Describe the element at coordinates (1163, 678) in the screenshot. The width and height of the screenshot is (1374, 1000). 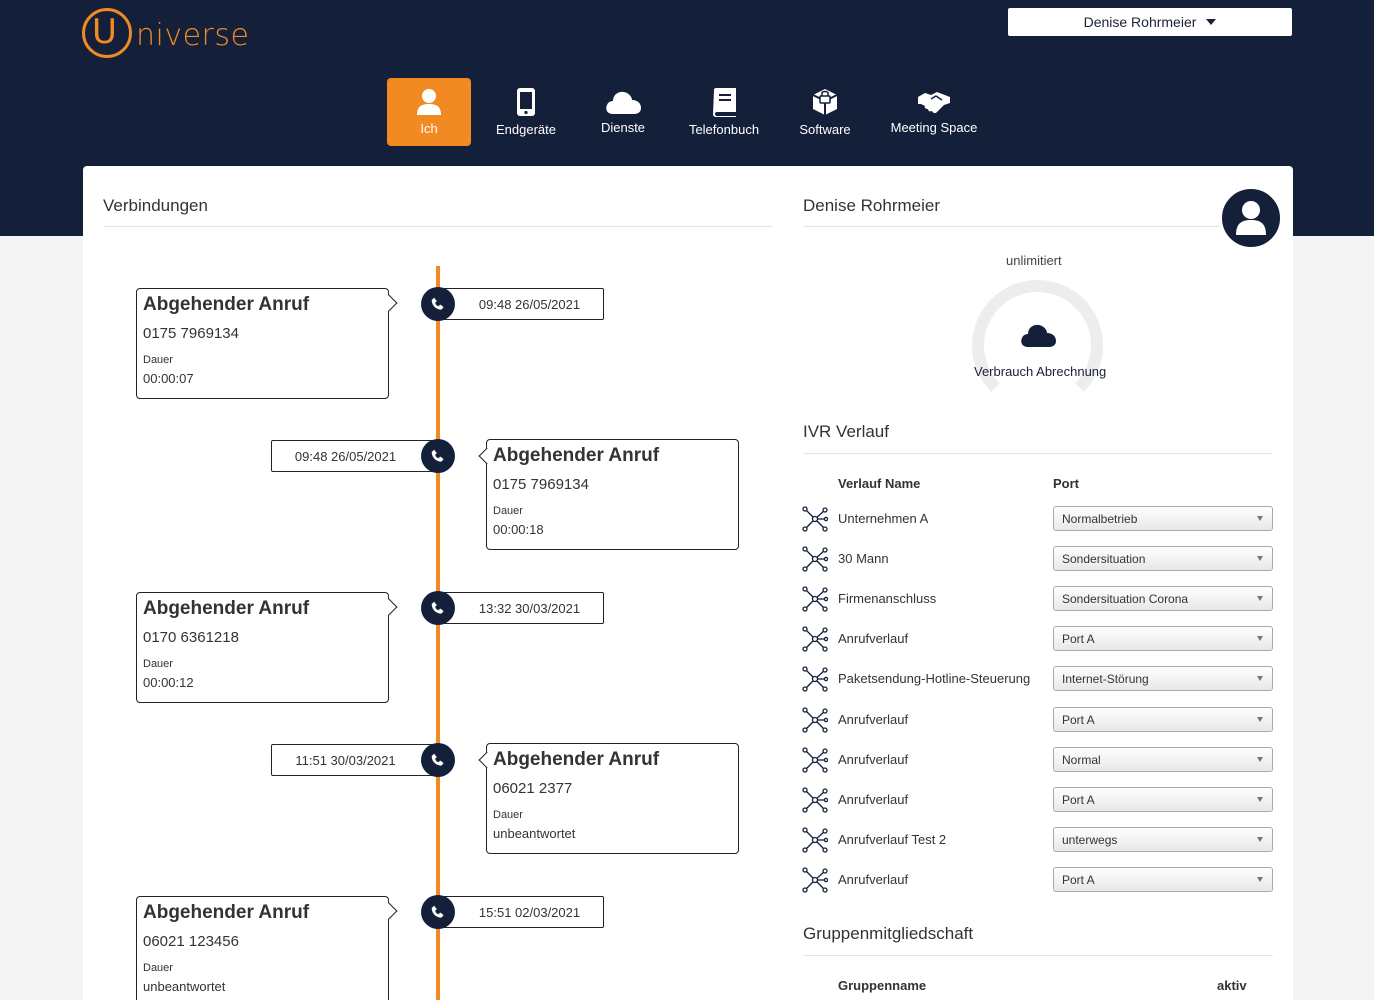
I see `ivr-port-select: Internet-Störung` at that location.